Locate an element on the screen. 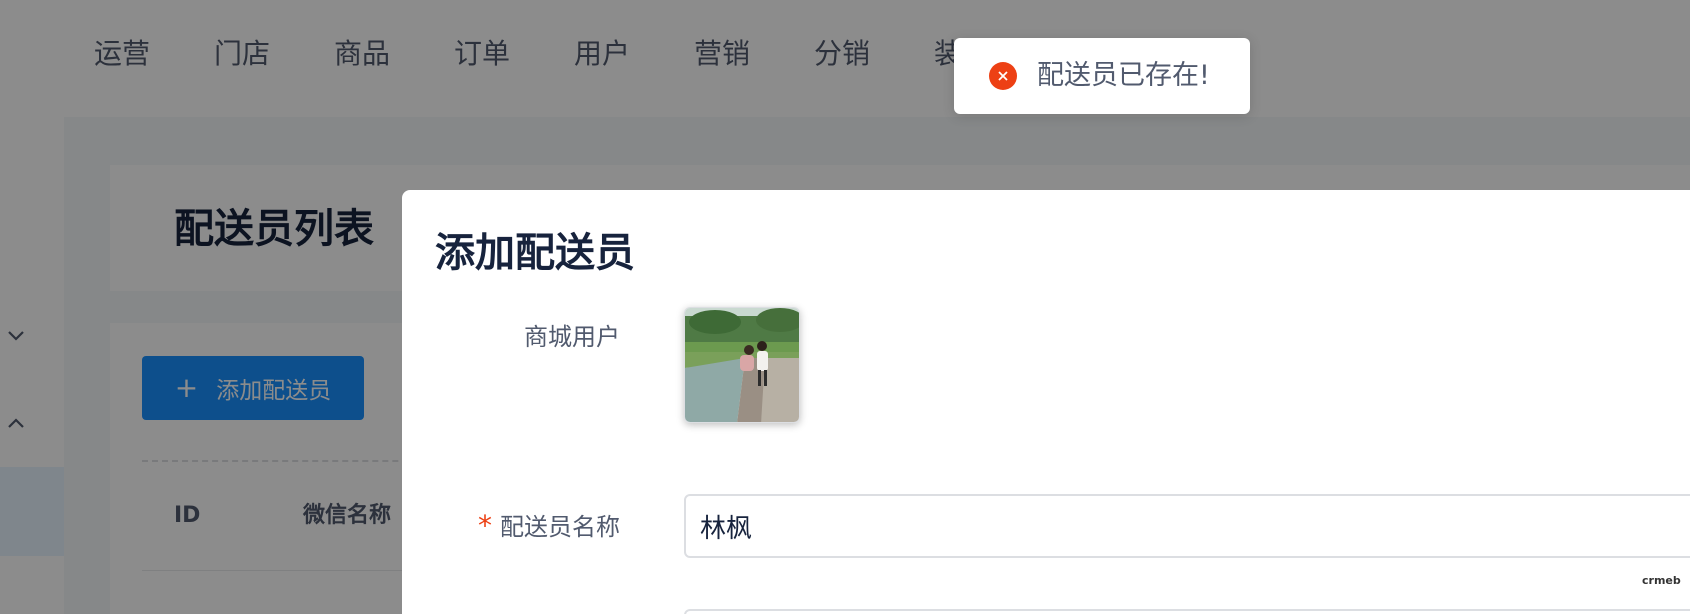  toast-message: 配送员已存在! is located at coordinates (1123, 75).